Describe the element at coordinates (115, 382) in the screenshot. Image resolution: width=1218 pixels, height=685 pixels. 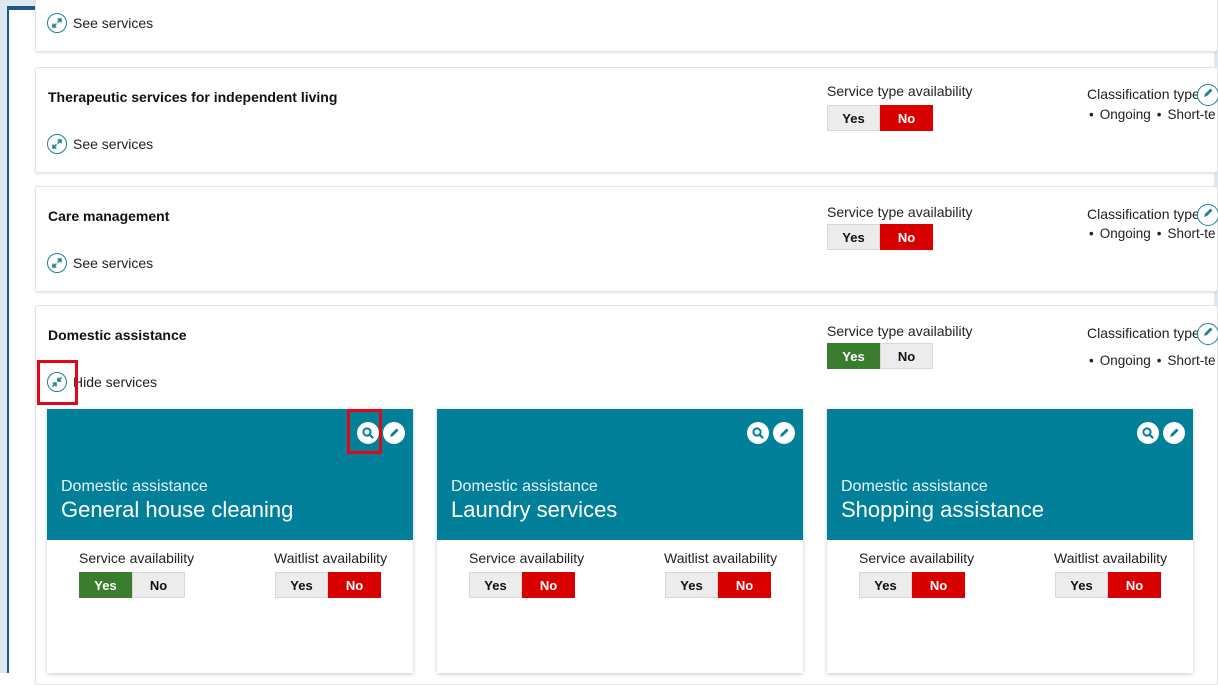
I see `hide-services-label: Hide services` at that location.